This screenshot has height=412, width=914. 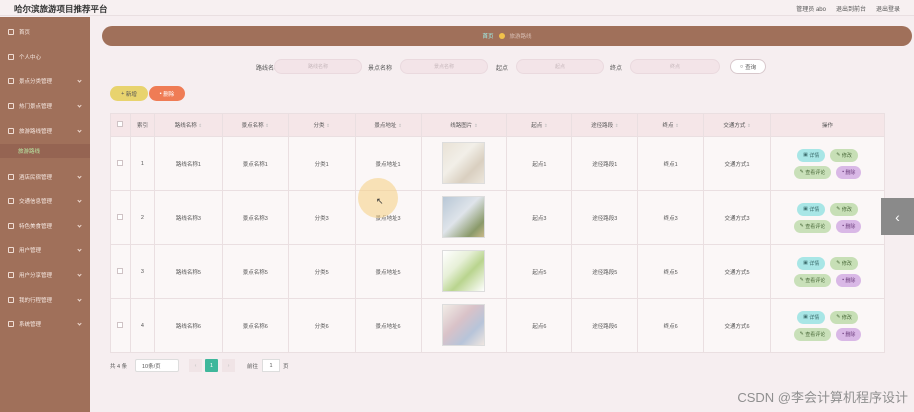 I want to click on chevron-left-icon: ‹, so click(x=897, y=216).